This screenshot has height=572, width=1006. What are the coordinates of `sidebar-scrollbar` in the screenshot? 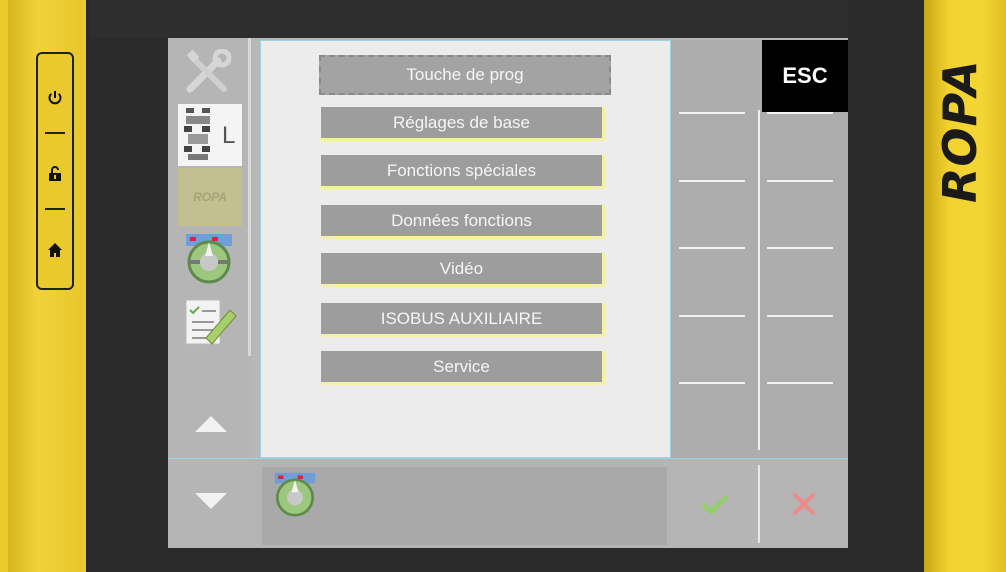 It's located at (249, 197).